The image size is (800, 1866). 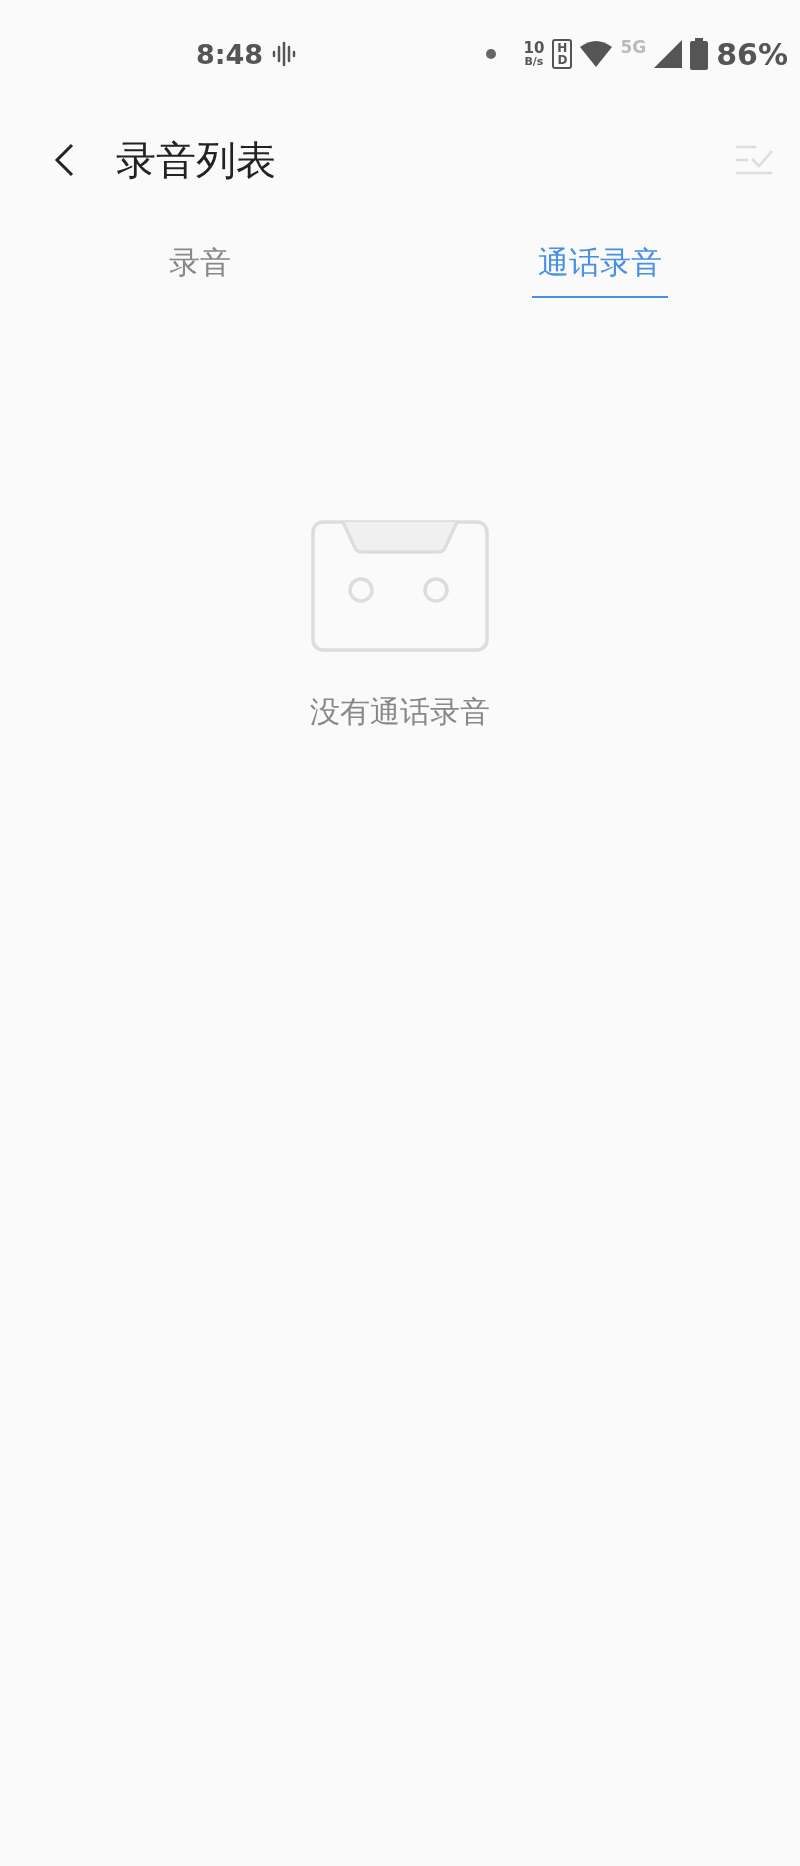 What do you see at coordinates (534, 48) in the screenshot?
I see `net-speed-value: 10` at bounding box center [534, 48].